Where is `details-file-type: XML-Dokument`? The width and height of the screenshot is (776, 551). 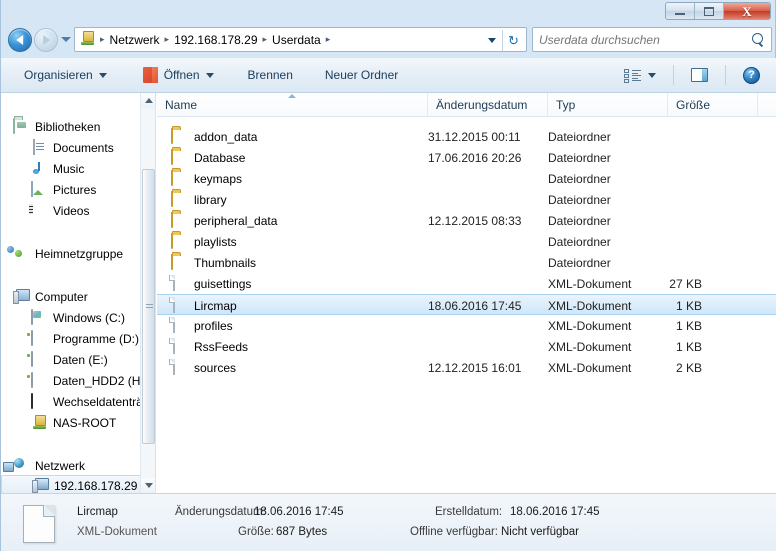 details-file-type: XML-Dokument is located at coordinates (117, 532).